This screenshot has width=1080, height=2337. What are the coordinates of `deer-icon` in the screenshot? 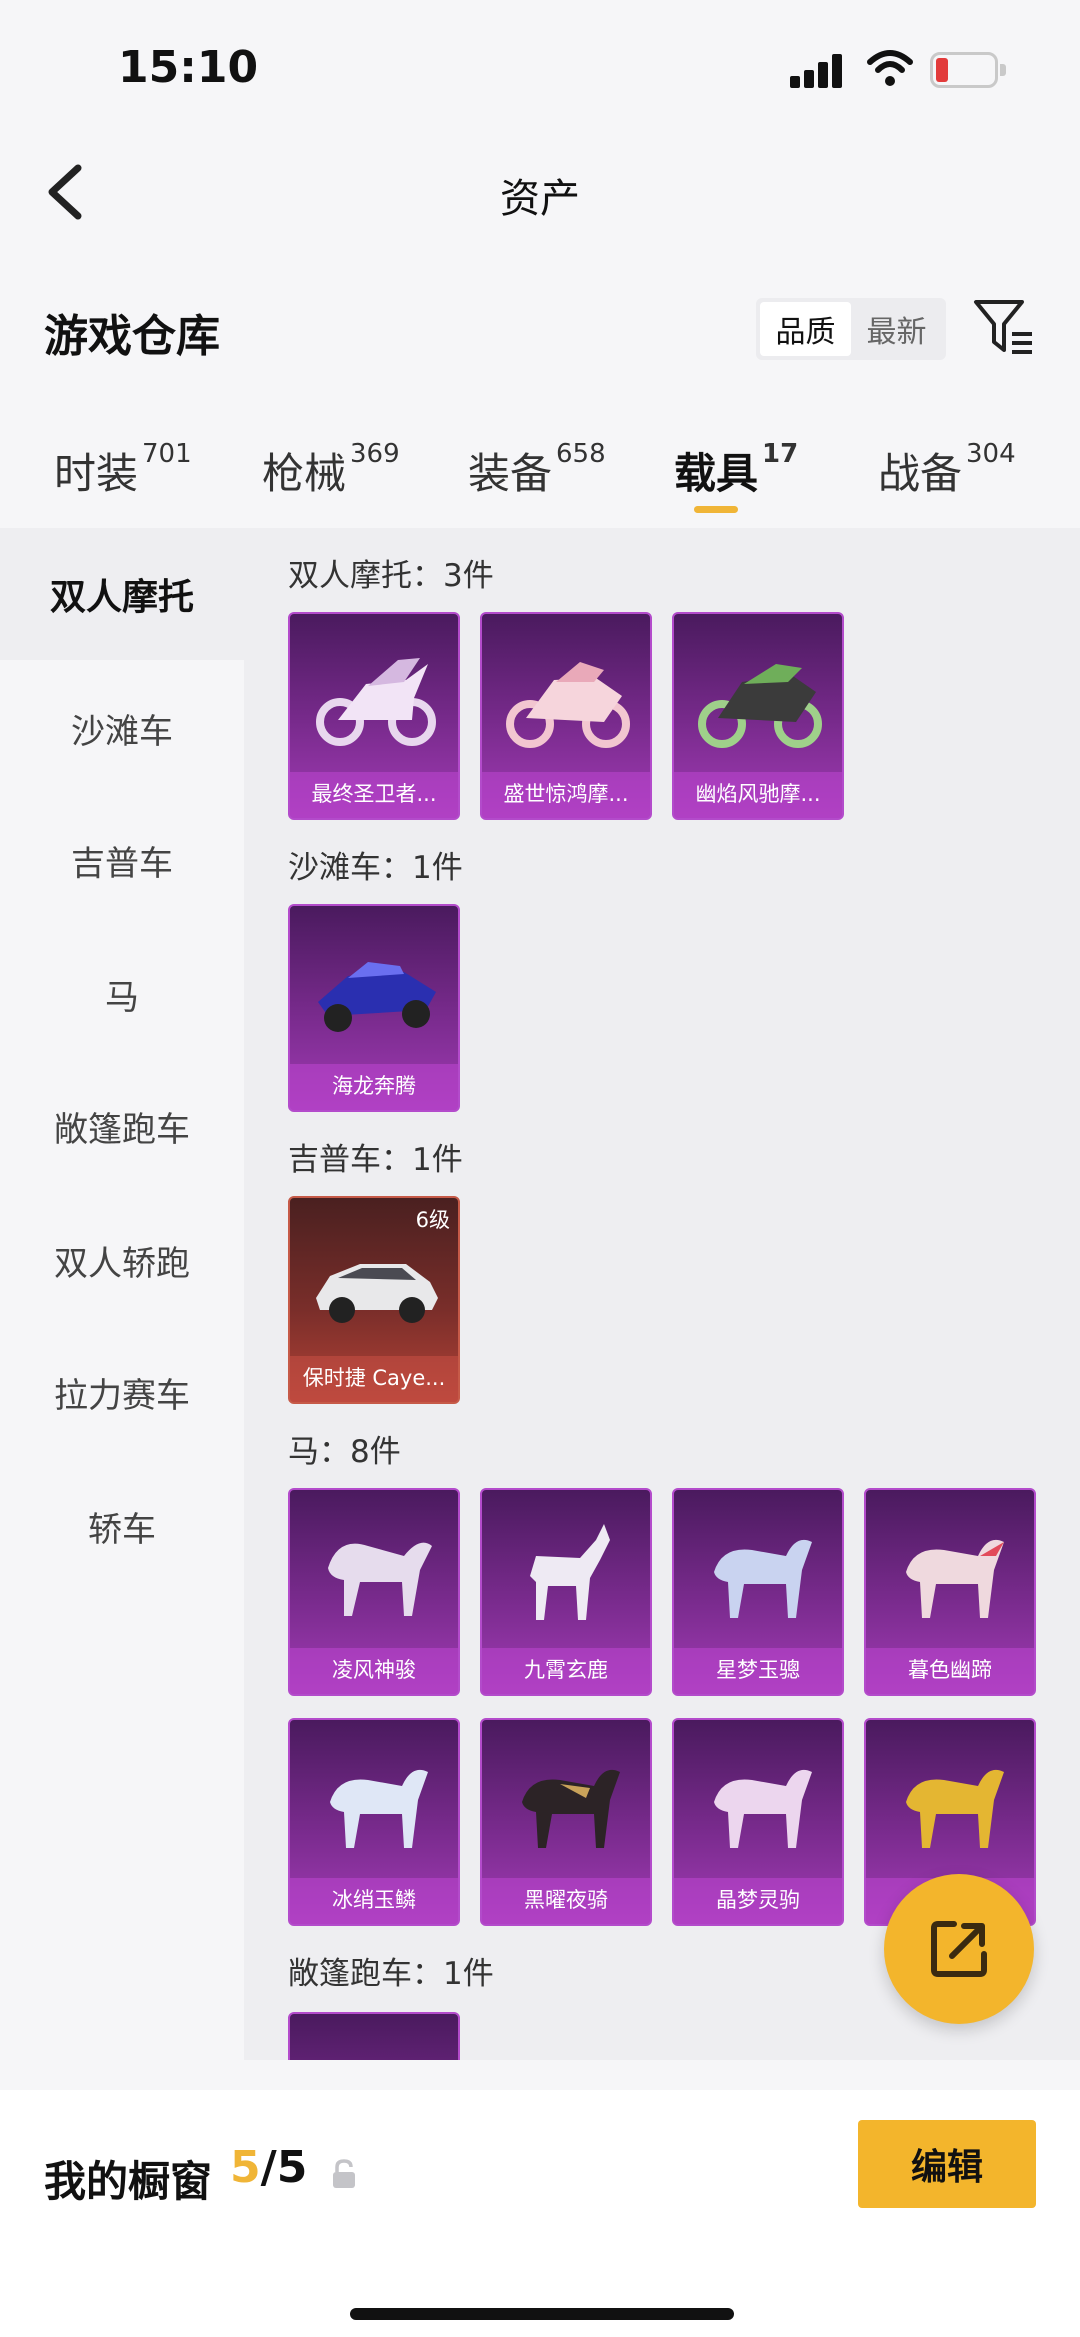 It's located at (570, 1572).